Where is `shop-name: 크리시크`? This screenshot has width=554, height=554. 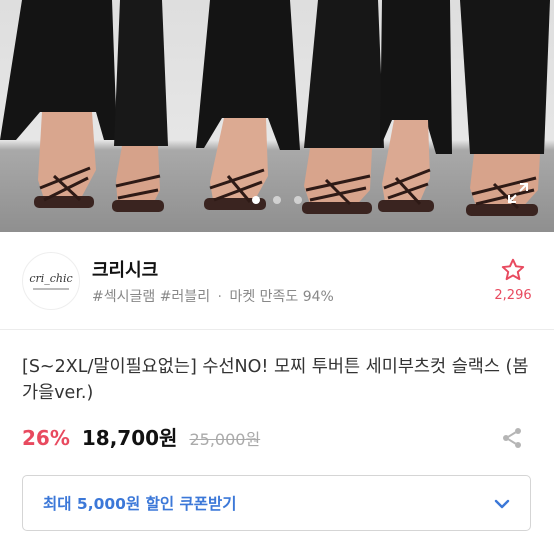
shop-name: 크리시크 is located at coordinates (125, 269).